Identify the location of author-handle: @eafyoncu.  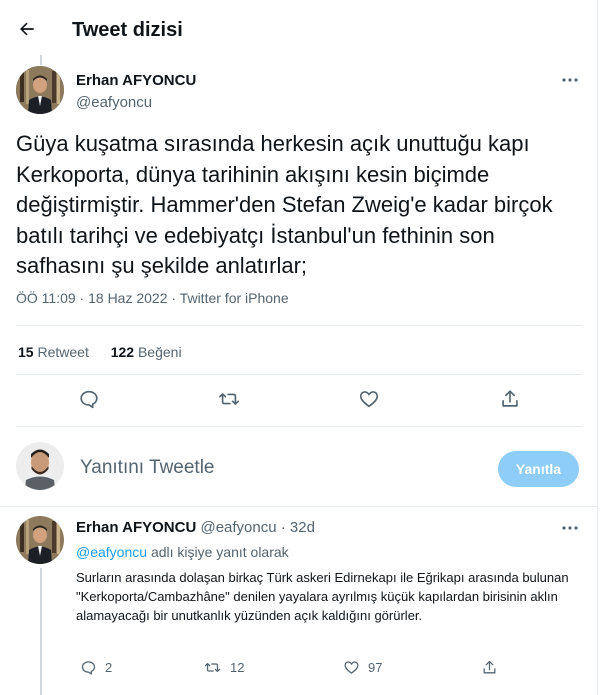
(114, 102).